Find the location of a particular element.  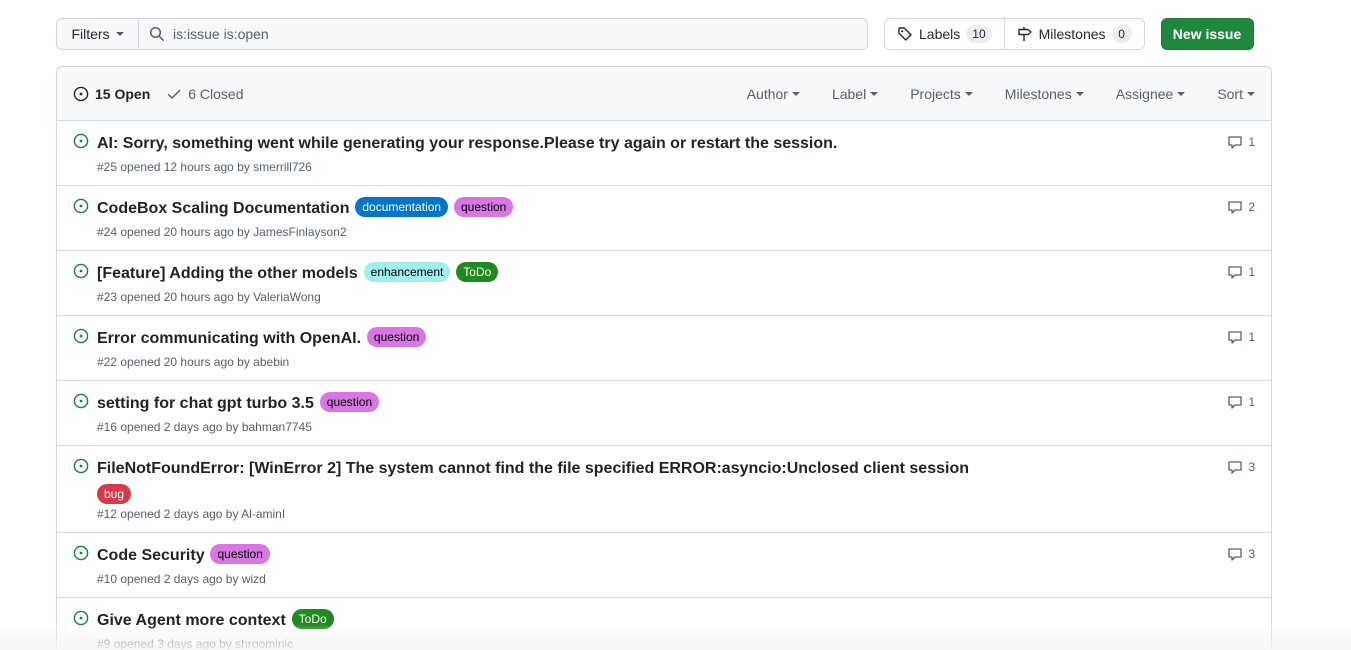

issue-number: #22 is located at coordinates (107, 362).